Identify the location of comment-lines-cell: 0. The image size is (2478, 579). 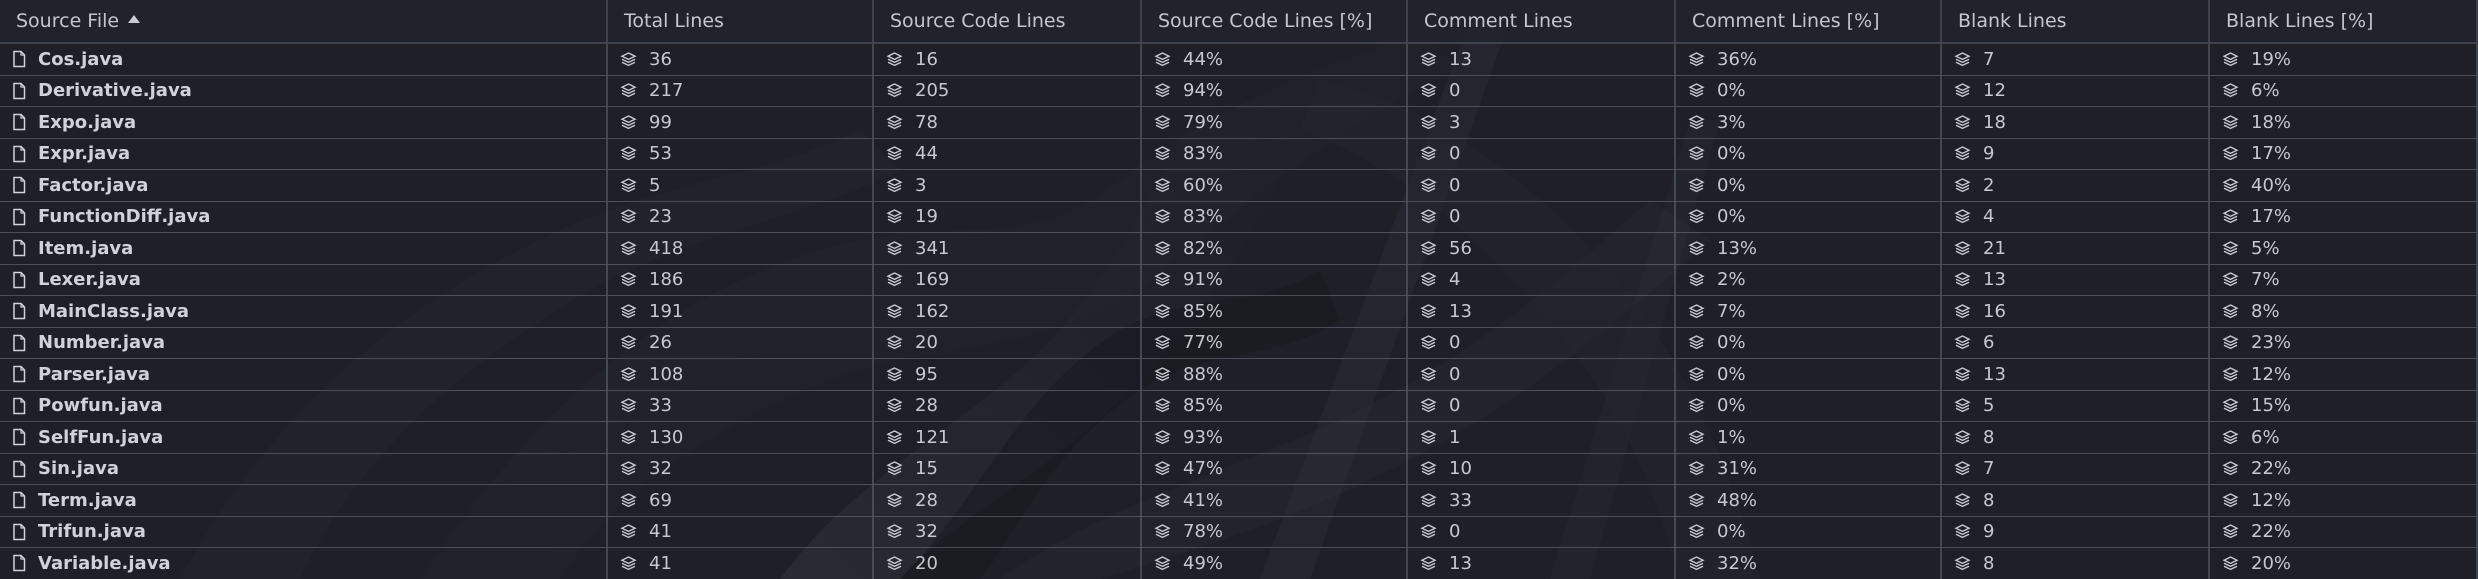
(1542, 374).